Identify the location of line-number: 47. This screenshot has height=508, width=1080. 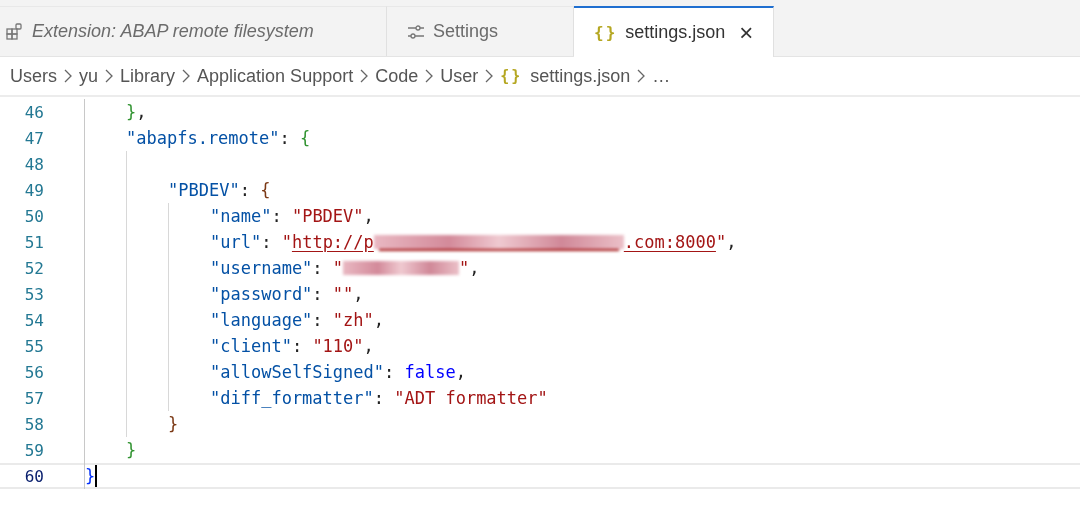
(33, 138).